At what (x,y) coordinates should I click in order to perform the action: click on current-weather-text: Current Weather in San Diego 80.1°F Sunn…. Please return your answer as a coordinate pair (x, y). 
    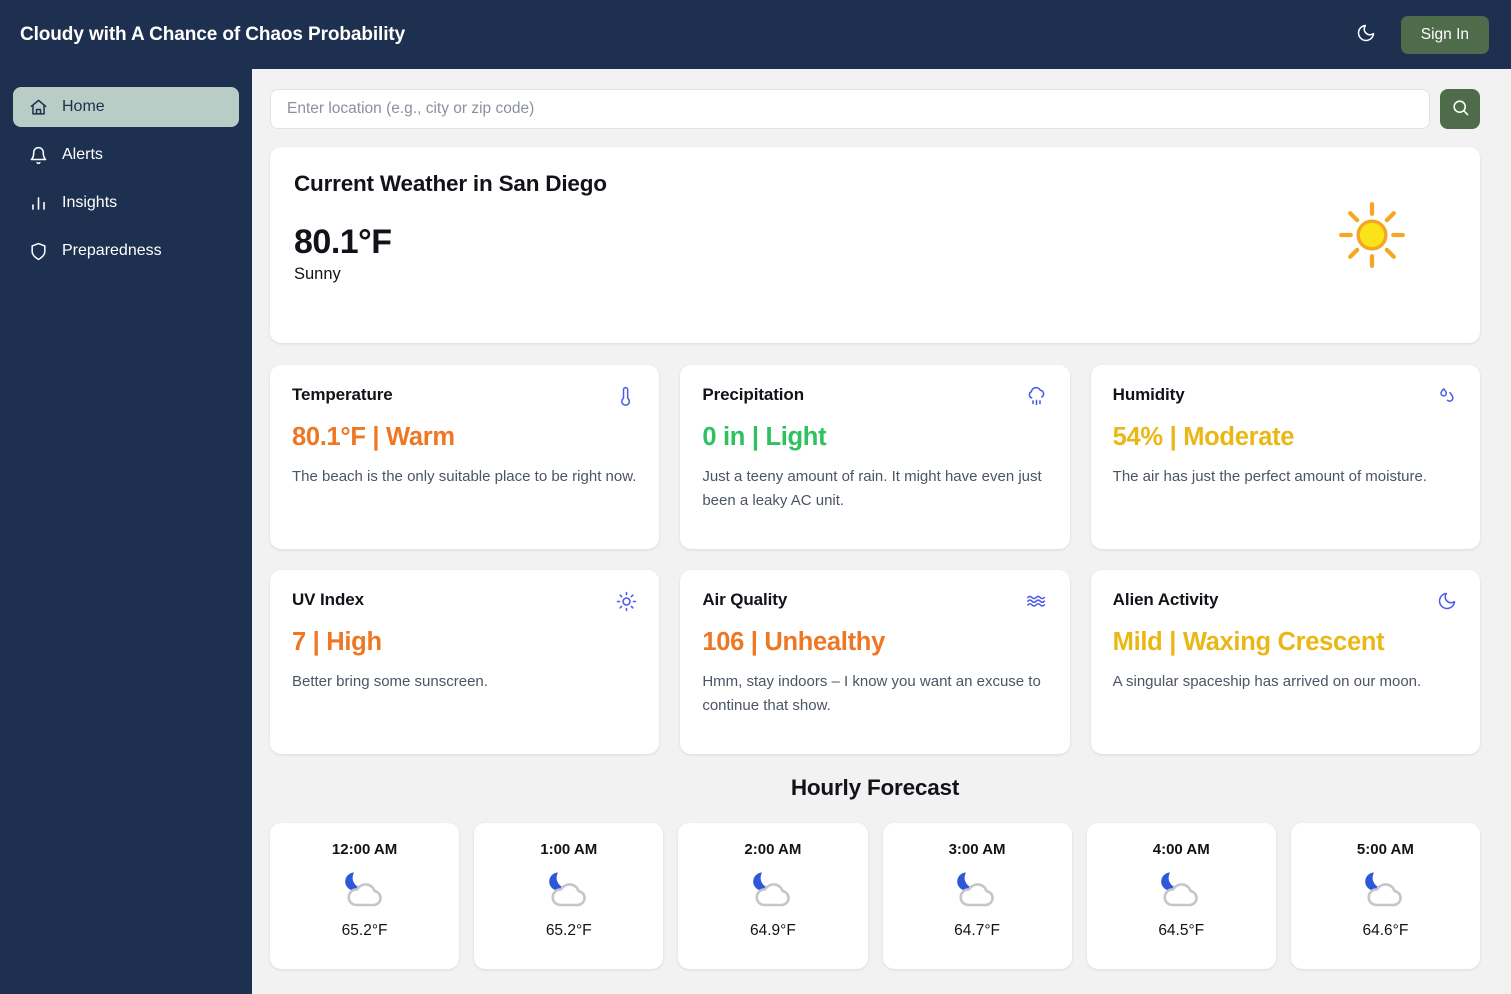
    Looking at the image, I should click on (450, 227).